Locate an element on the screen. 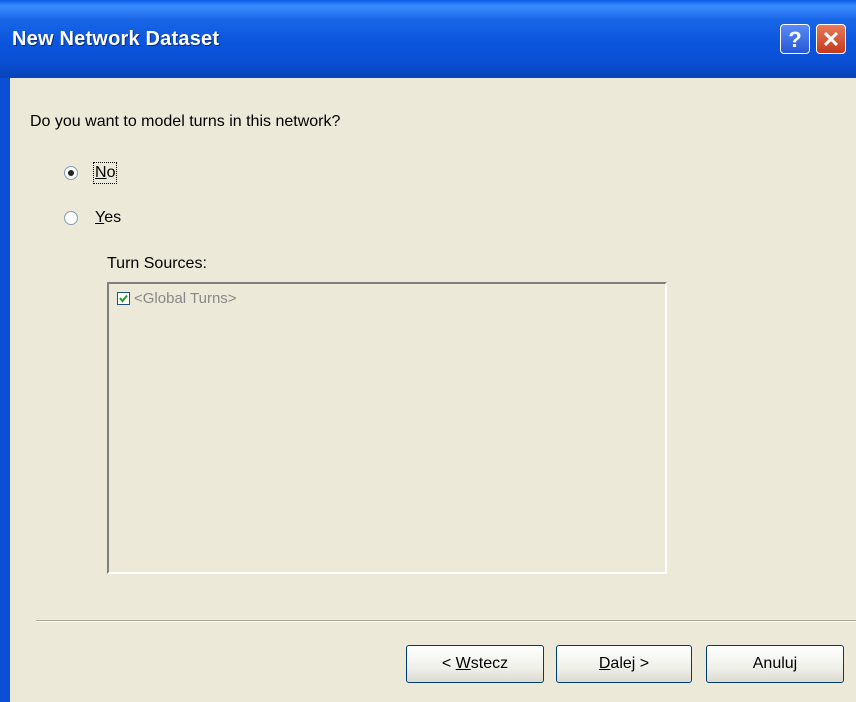 The height and width of the screenshot is (702, 856). list-item: <Global Turns> is located at coordinates (177, 298).